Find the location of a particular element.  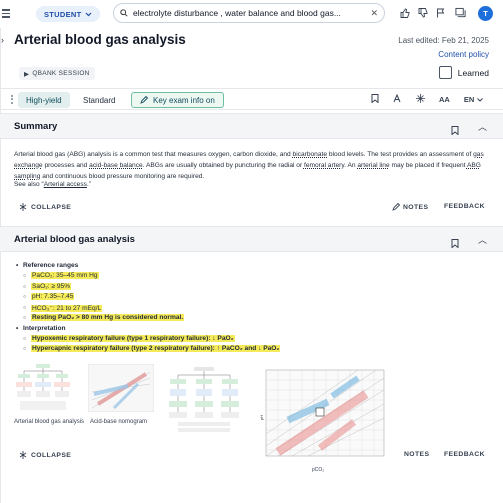

font-size-icon: AA is located at coordinates (444, 99).